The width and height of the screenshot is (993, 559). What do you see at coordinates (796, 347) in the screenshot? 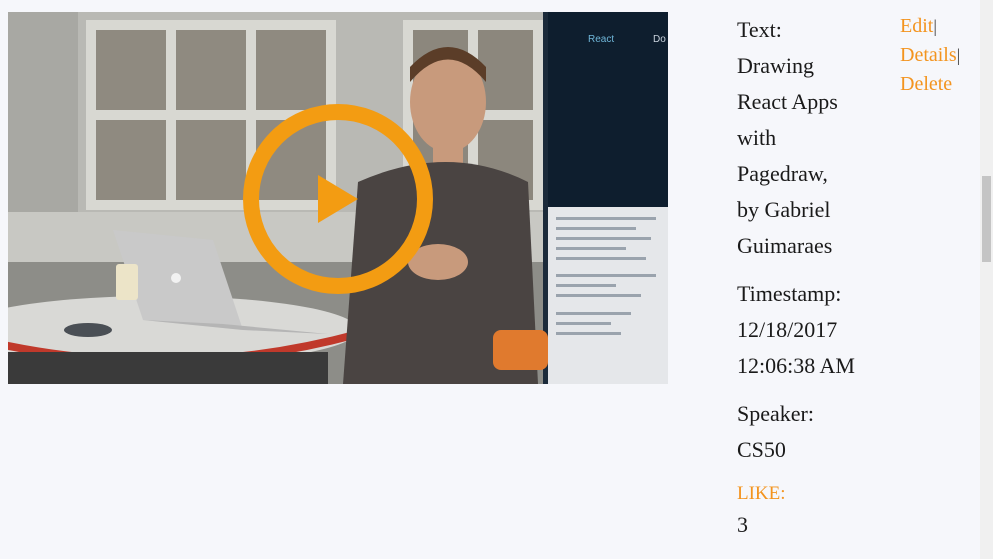
I see `timestamp-value: 12/18/2017 12:06:38 AM` at bounding box center [796, 347].